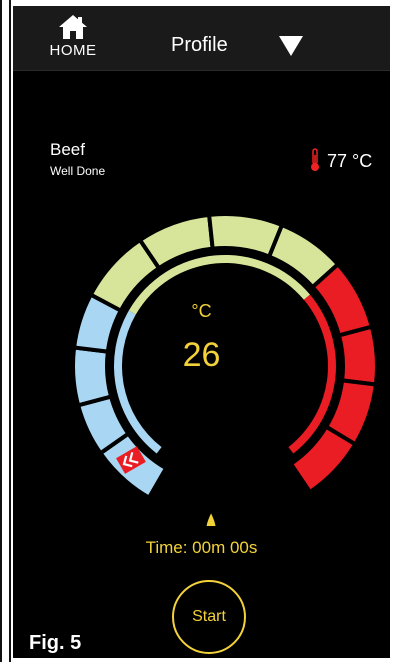 The width and height of the screenshot is (398, 662). I want to click on left-frame-line, so click(1, 331).